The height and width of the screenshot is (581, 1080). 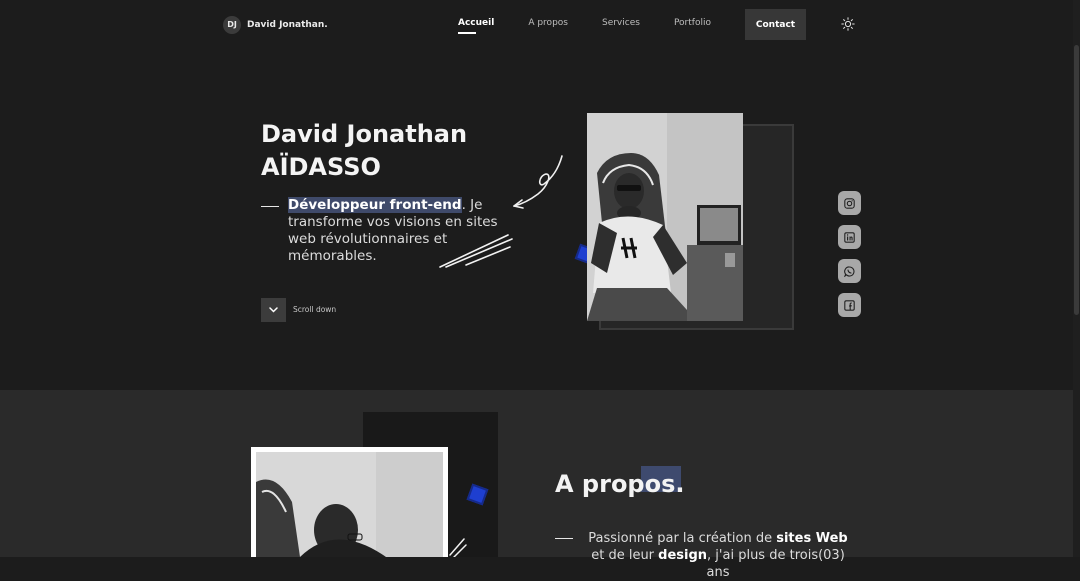 I want to click on chevron-down-icon, so click(x=273, y=310).